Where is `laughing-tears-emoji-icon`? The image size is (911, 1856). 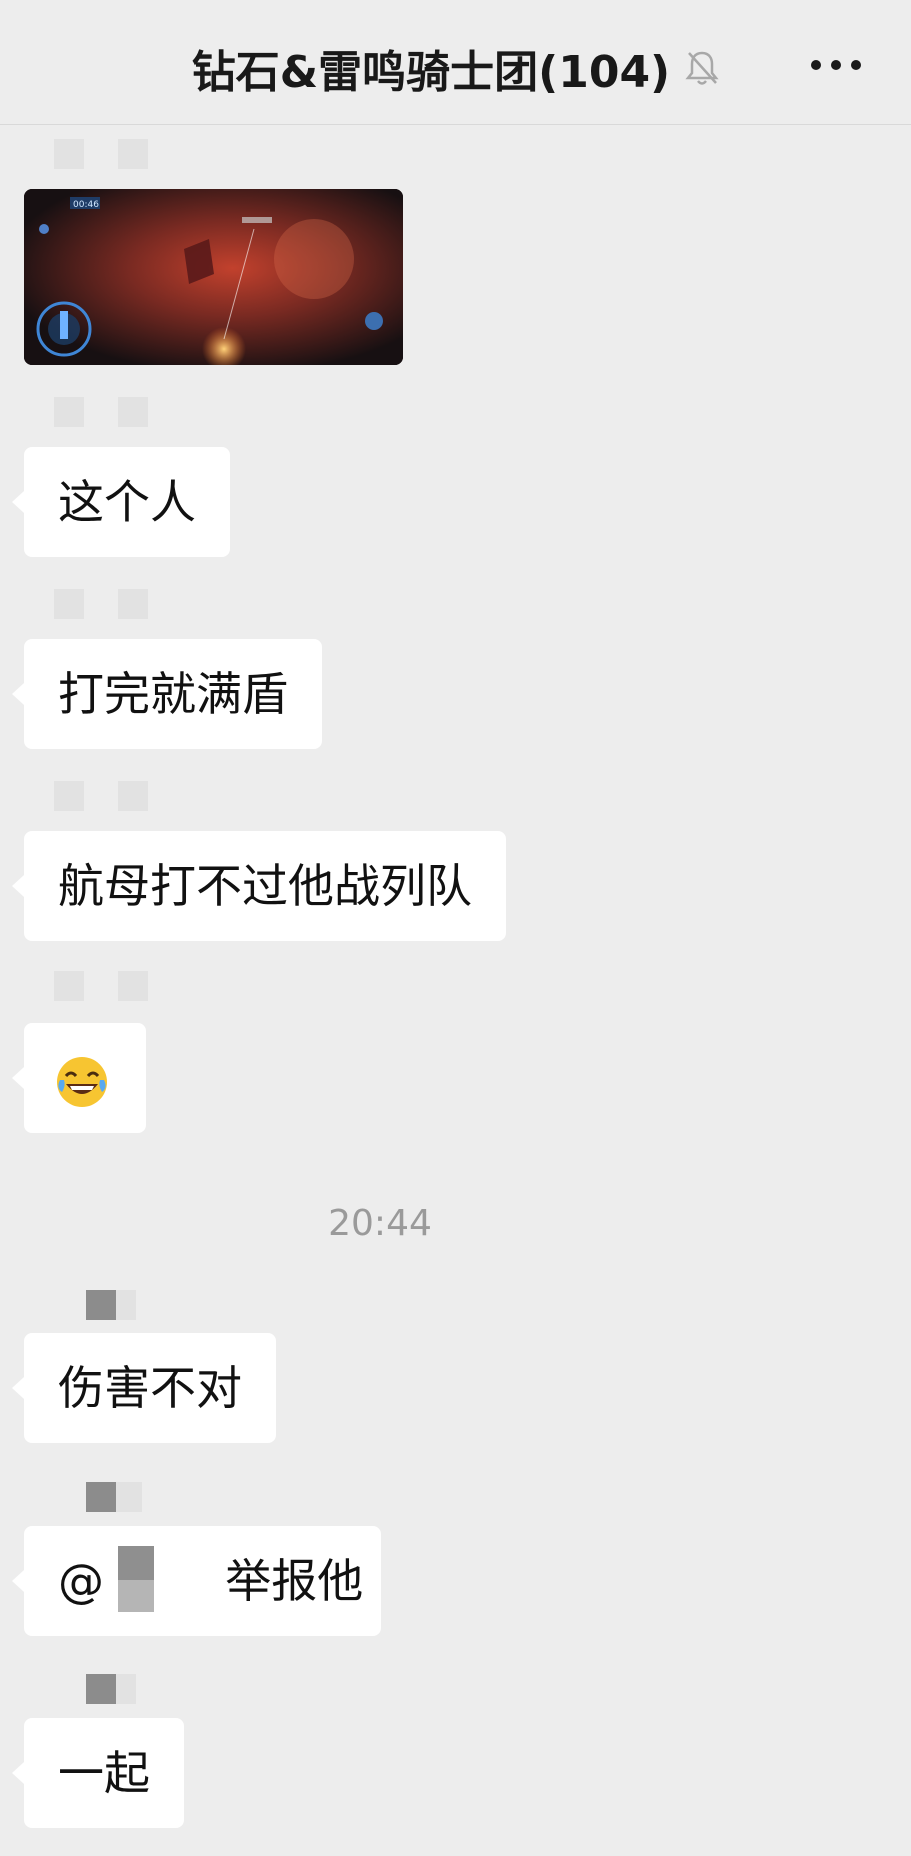 laughing-tears-emoji-icon is located at coordinates (82, 1081).